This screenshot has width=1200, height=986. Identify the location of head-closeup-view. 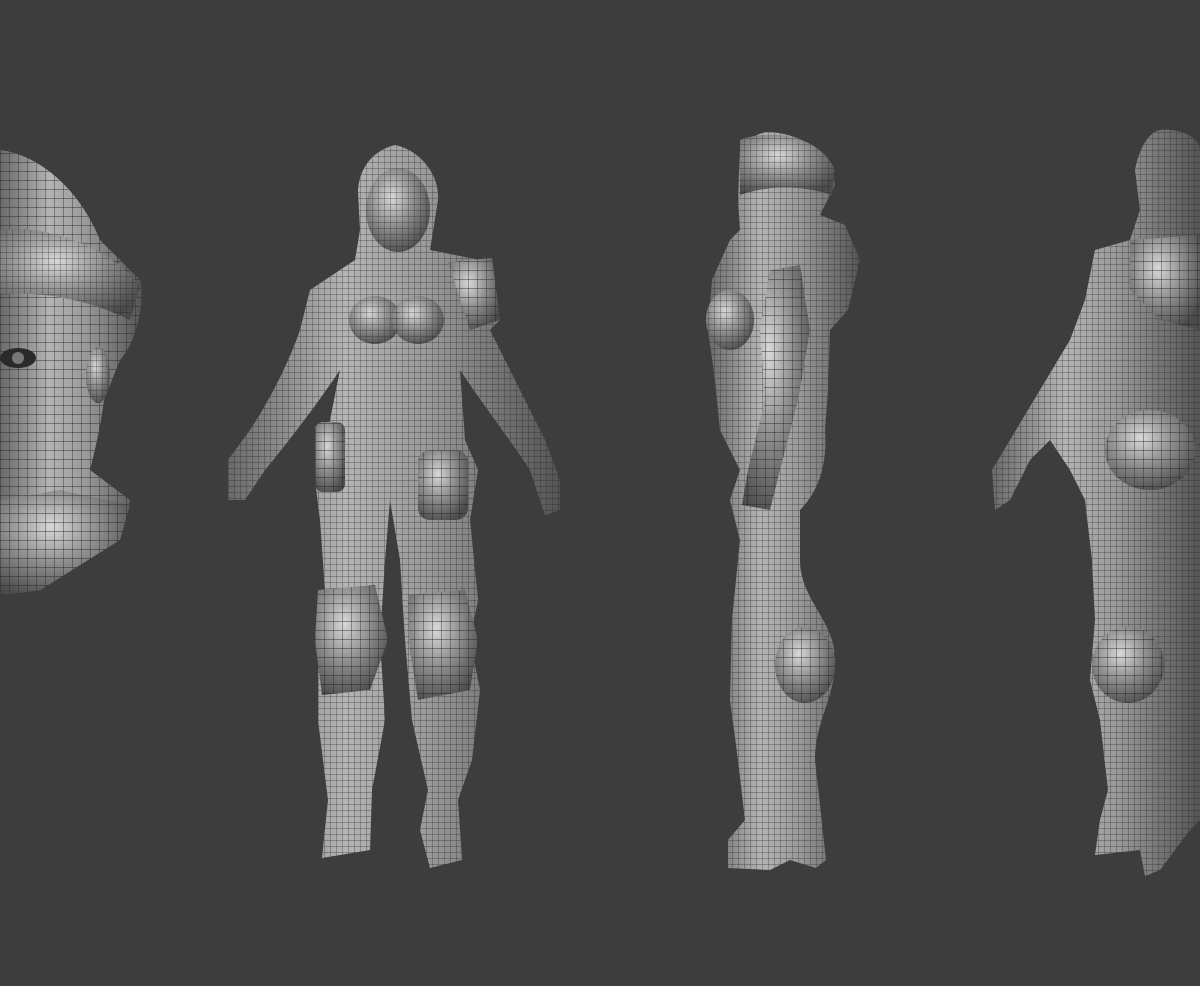
(71, 372).